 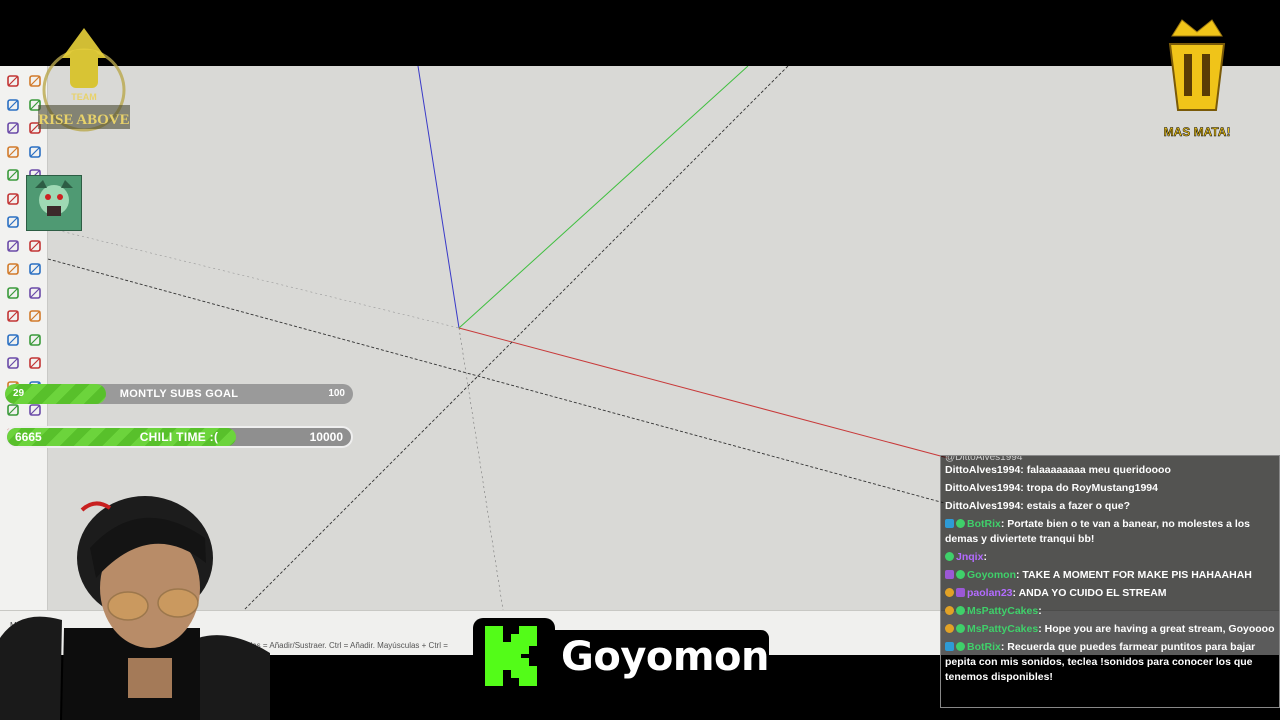 I want to click on chat-message: paolan23: ANDA YO CUIDO EL STREAM, so click(x=1110, y=593).